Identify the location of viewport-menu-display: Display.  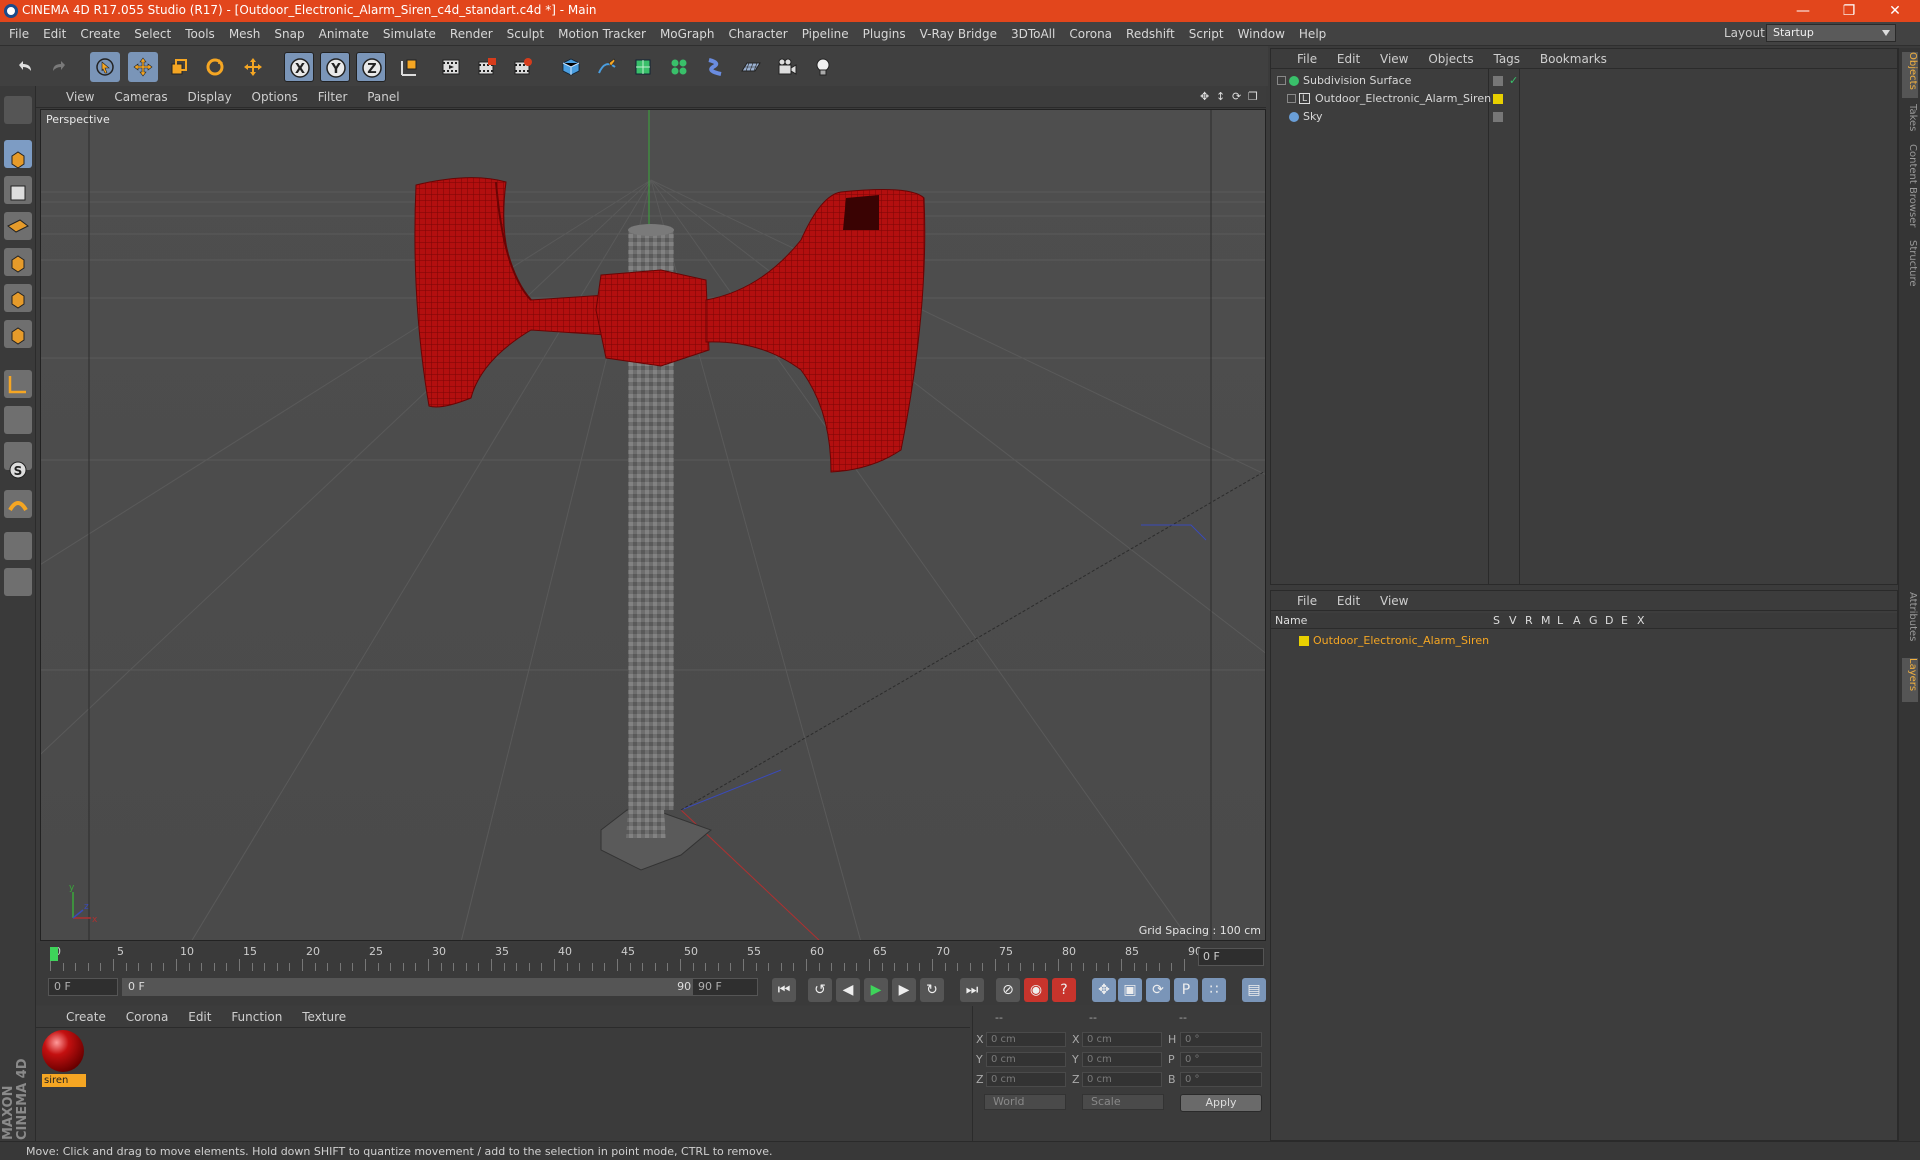
(209, 97).